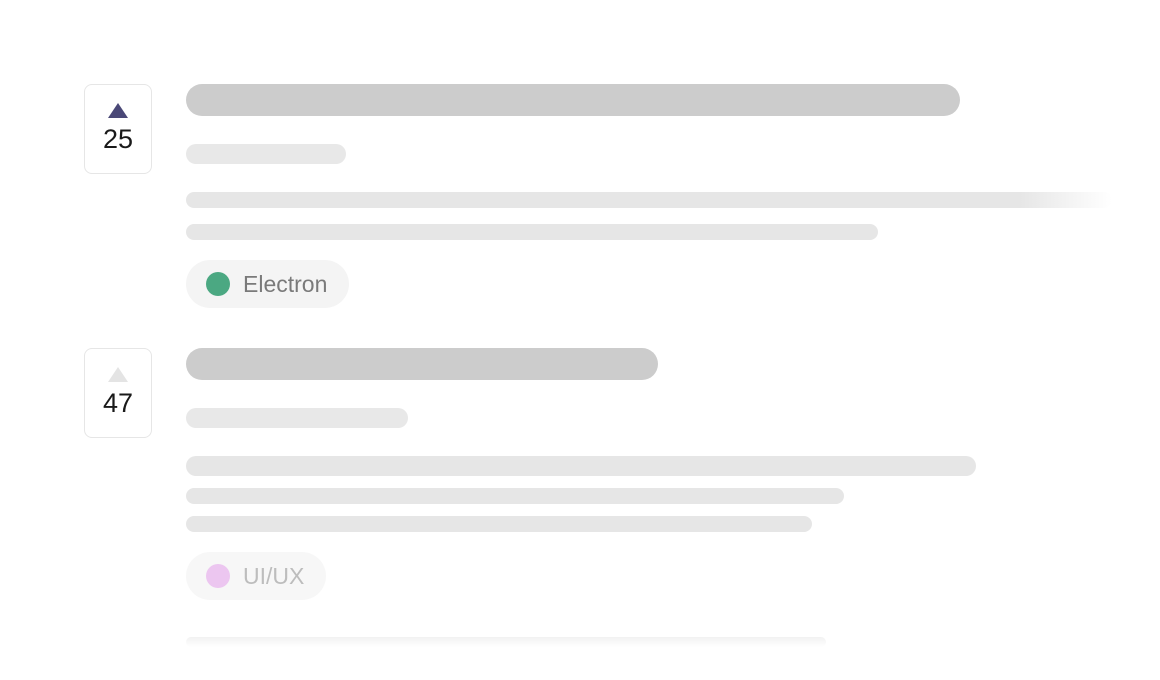 Image resolution: width=1160 pixels, height=680 pixels. Describe the element at coordinates (285, 283) in the screenshot. I see `category-tag-label: Electron` at that location.